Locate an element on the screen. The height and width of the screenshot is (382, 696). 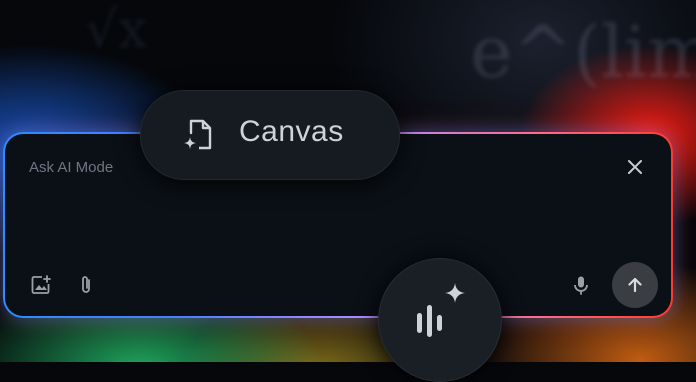
microphone-button is located at coordinates (581, 285).